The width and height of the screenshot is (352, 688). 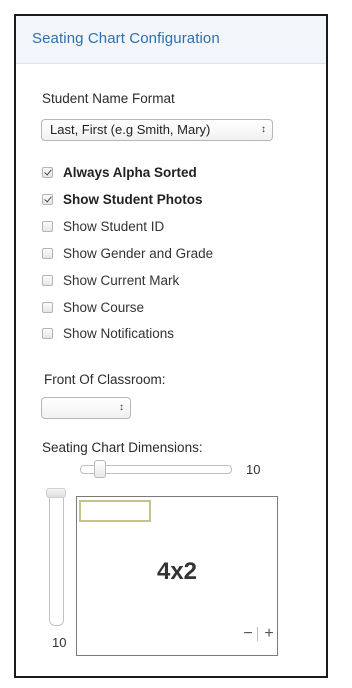 What do you see at coordinates (119, 333) in the screenshot?
I see `option-label: Show Notifications` at bounding box center [119, 333].